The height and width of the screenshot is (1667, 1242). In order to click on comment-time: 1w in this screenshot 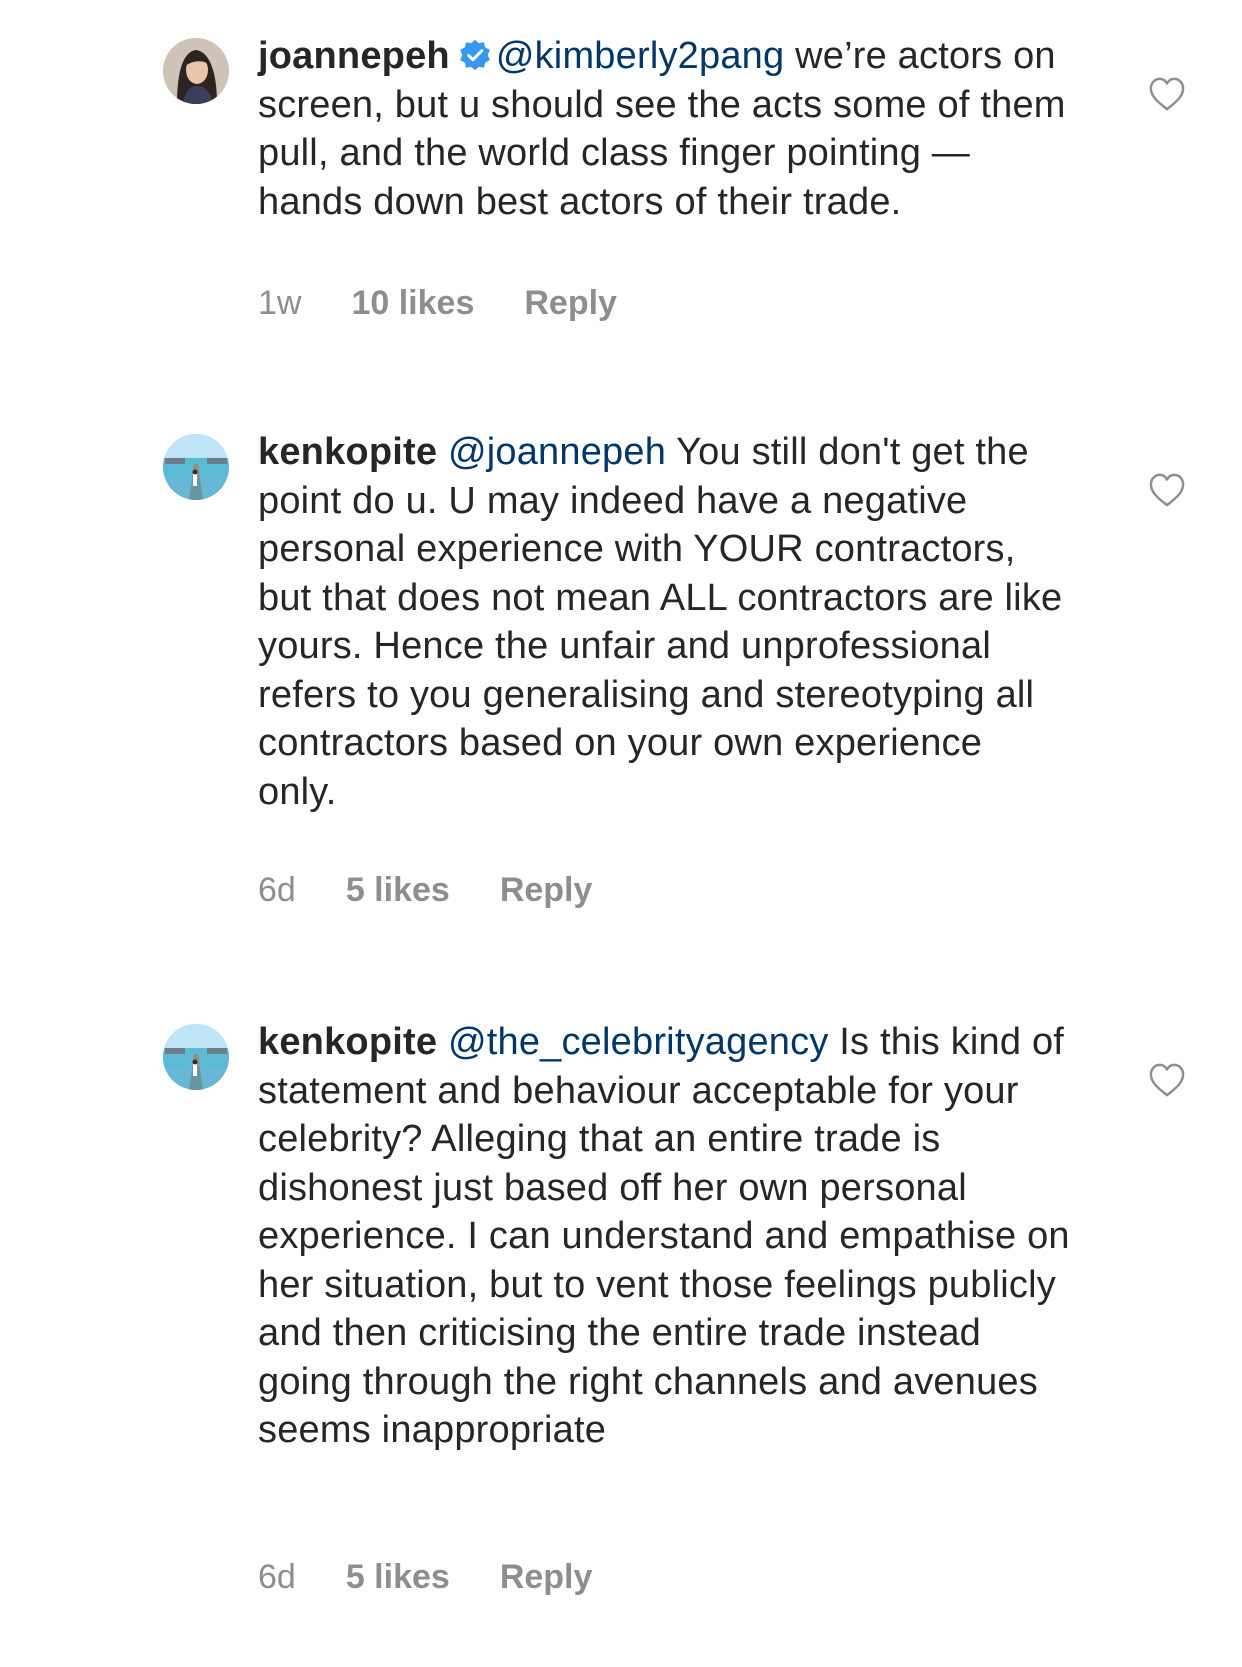, I will do `click(280, 302)`.